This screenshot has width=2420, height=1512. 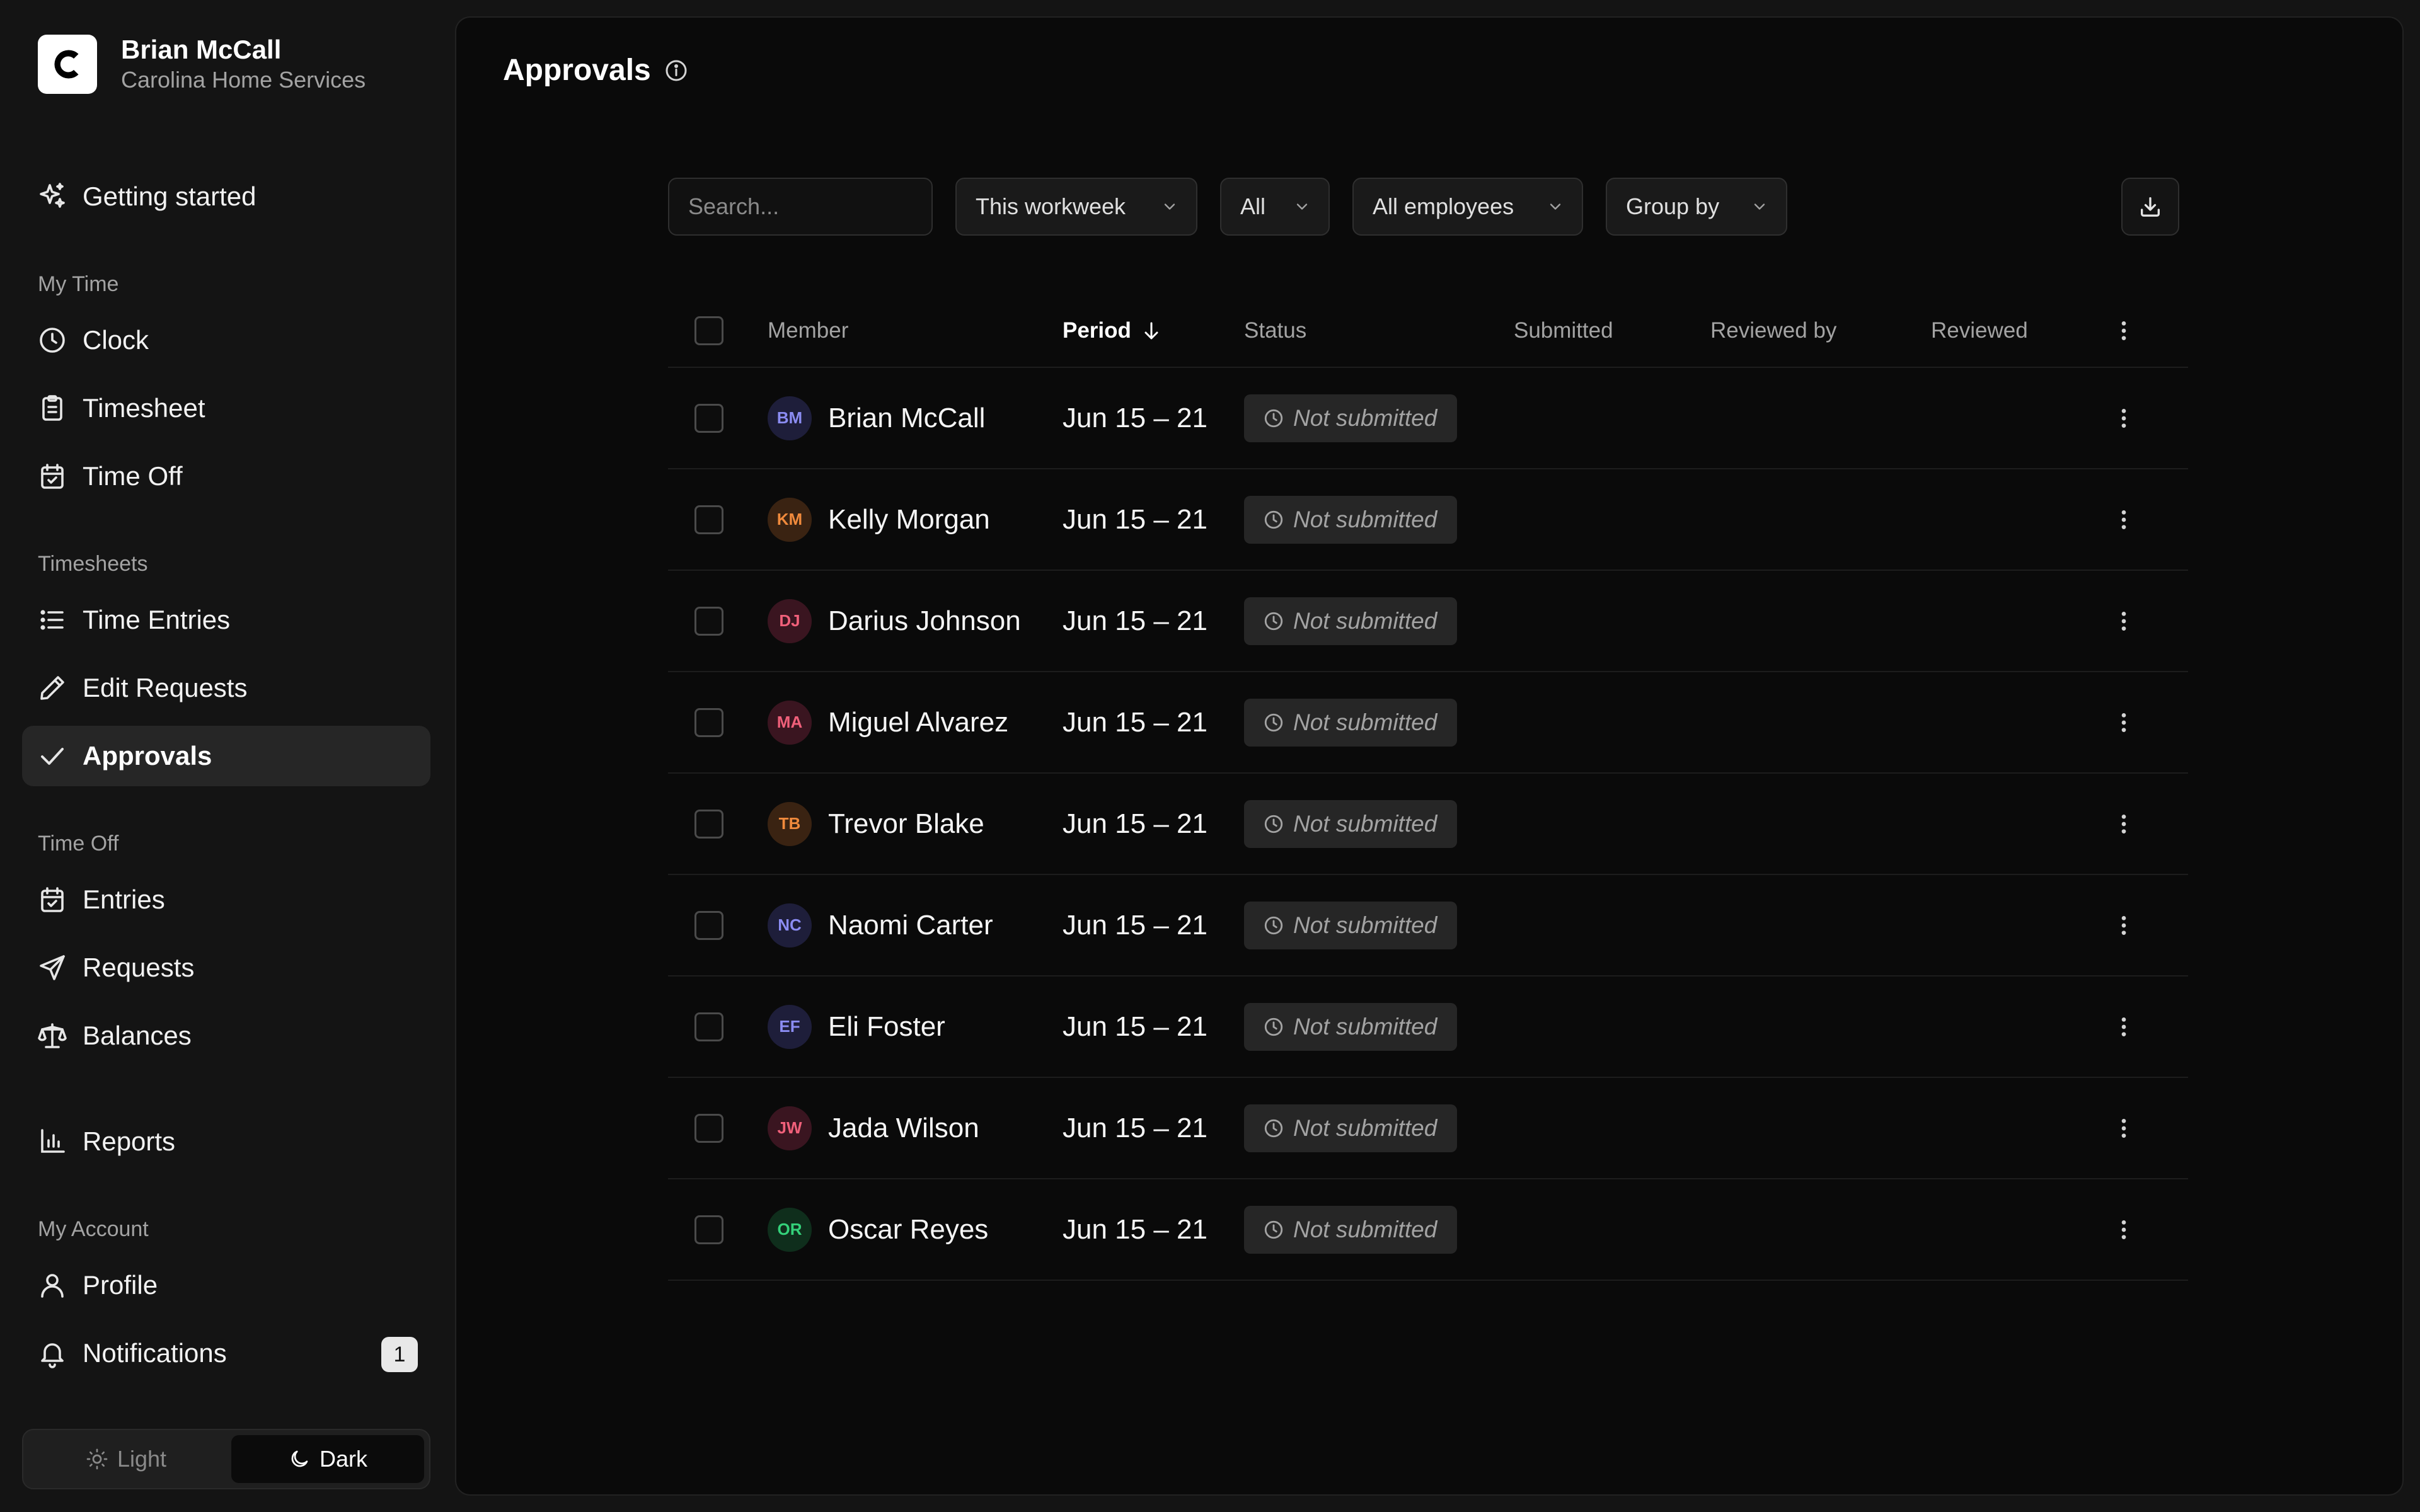 What do you see at coordinates (1275, 207) in the screenshot?
I see `status-filter-dropdown: All` at bounding box center [1275, 207].